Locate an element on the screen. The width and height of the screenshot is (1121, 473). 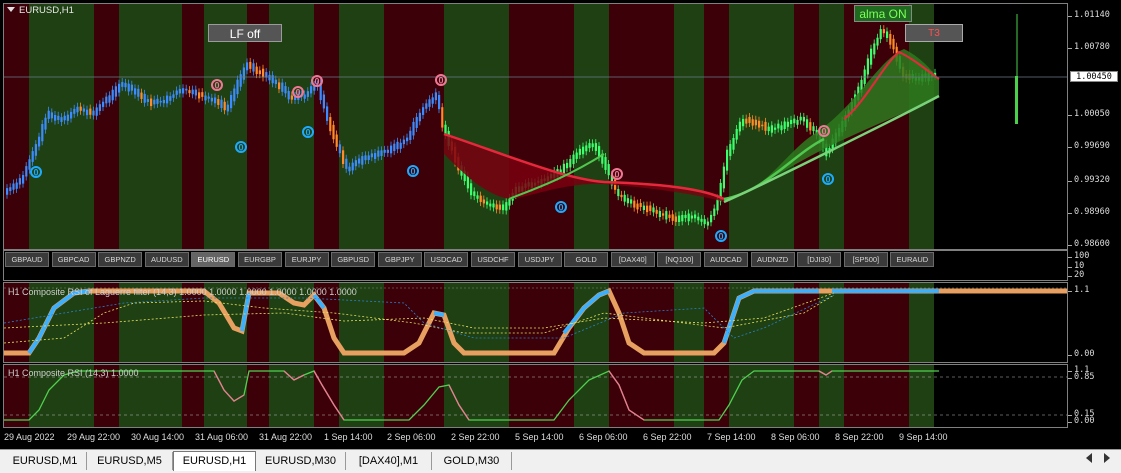
symbol-button-gbpusd: GBPUSD is located at coordinates (353, 259).